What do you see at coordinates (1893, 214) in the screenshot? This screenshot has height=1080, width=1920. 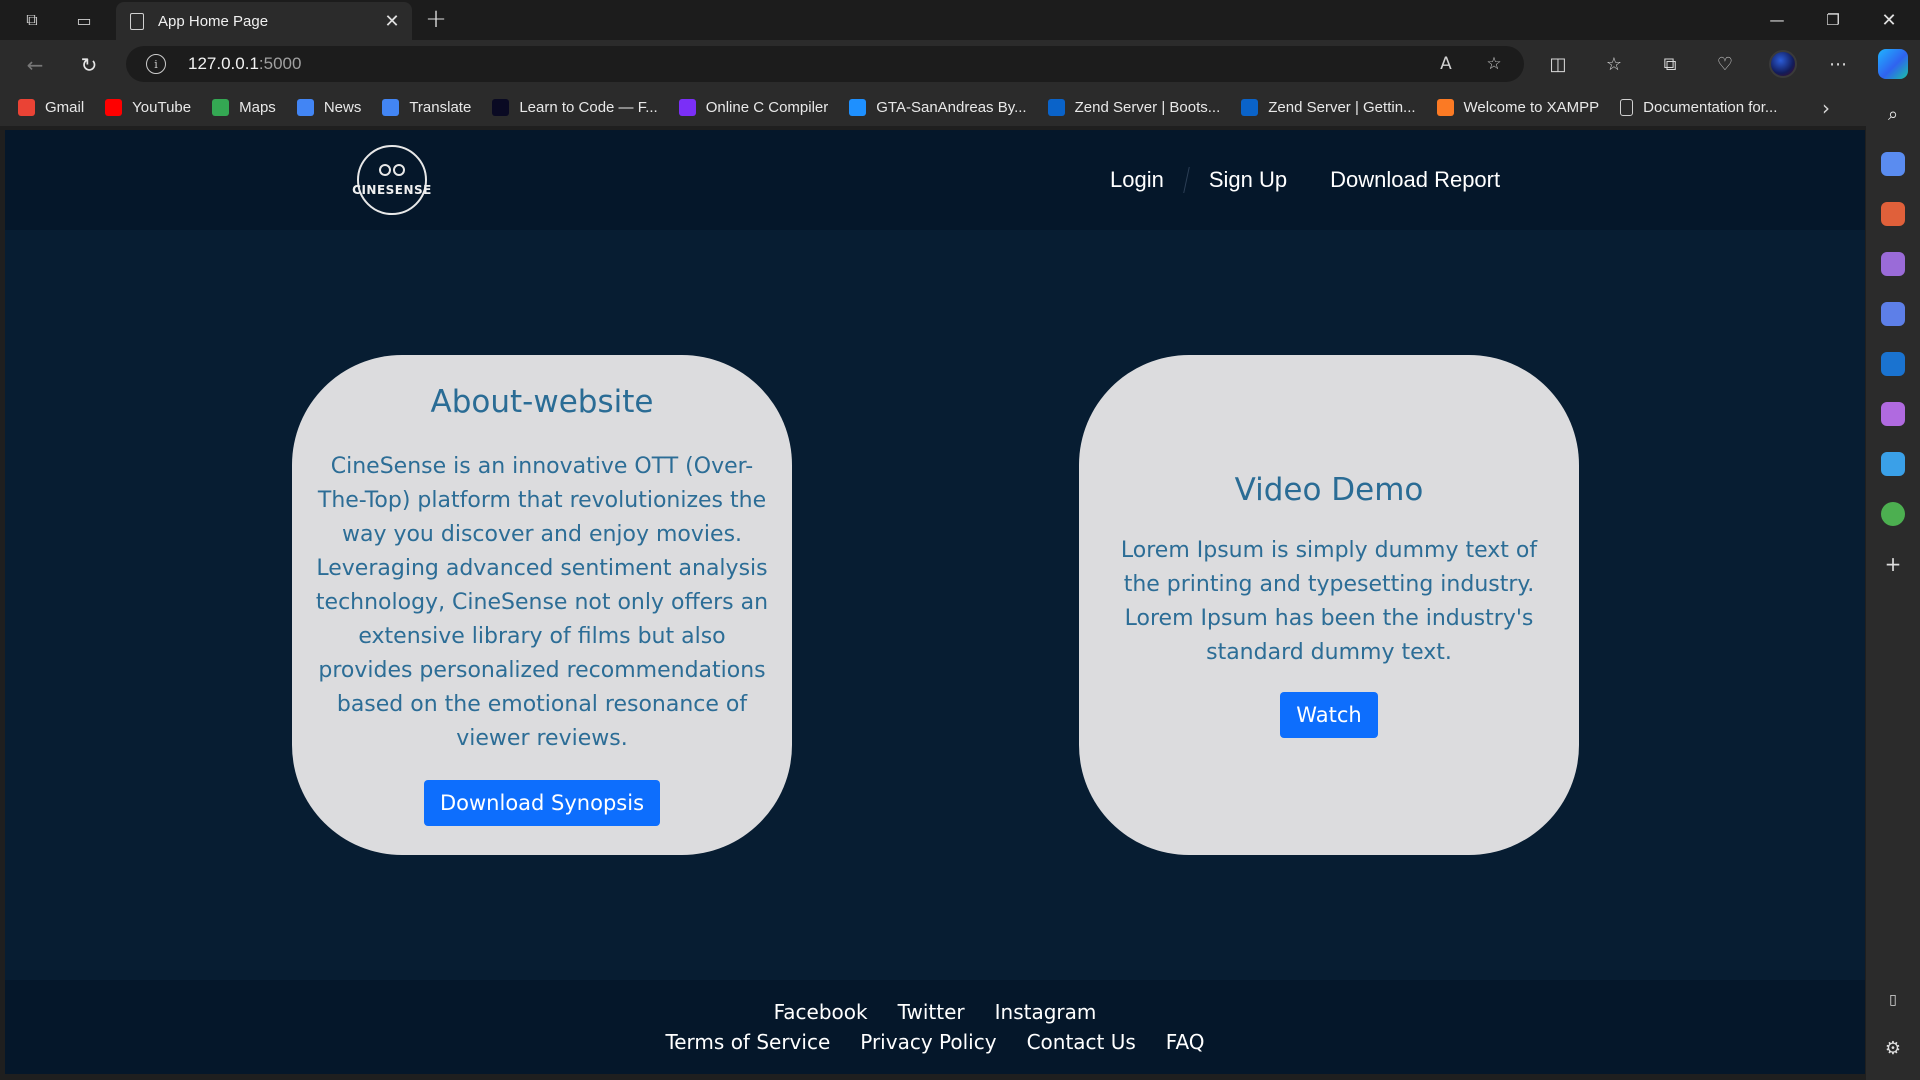 I see `tools-icon` at bounding box center [1893, 214].